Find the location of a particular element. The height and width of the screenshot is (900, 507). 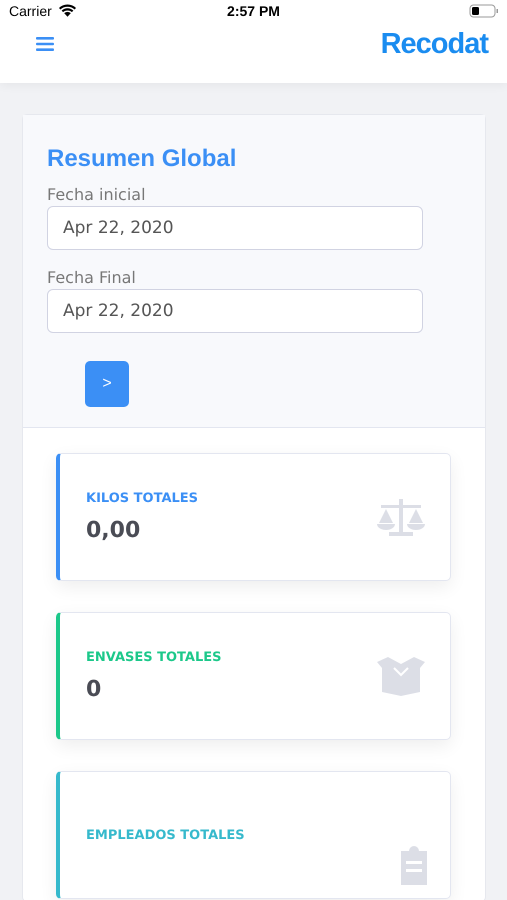

field-label: Fecha Final is located at coordinates (92, 277).